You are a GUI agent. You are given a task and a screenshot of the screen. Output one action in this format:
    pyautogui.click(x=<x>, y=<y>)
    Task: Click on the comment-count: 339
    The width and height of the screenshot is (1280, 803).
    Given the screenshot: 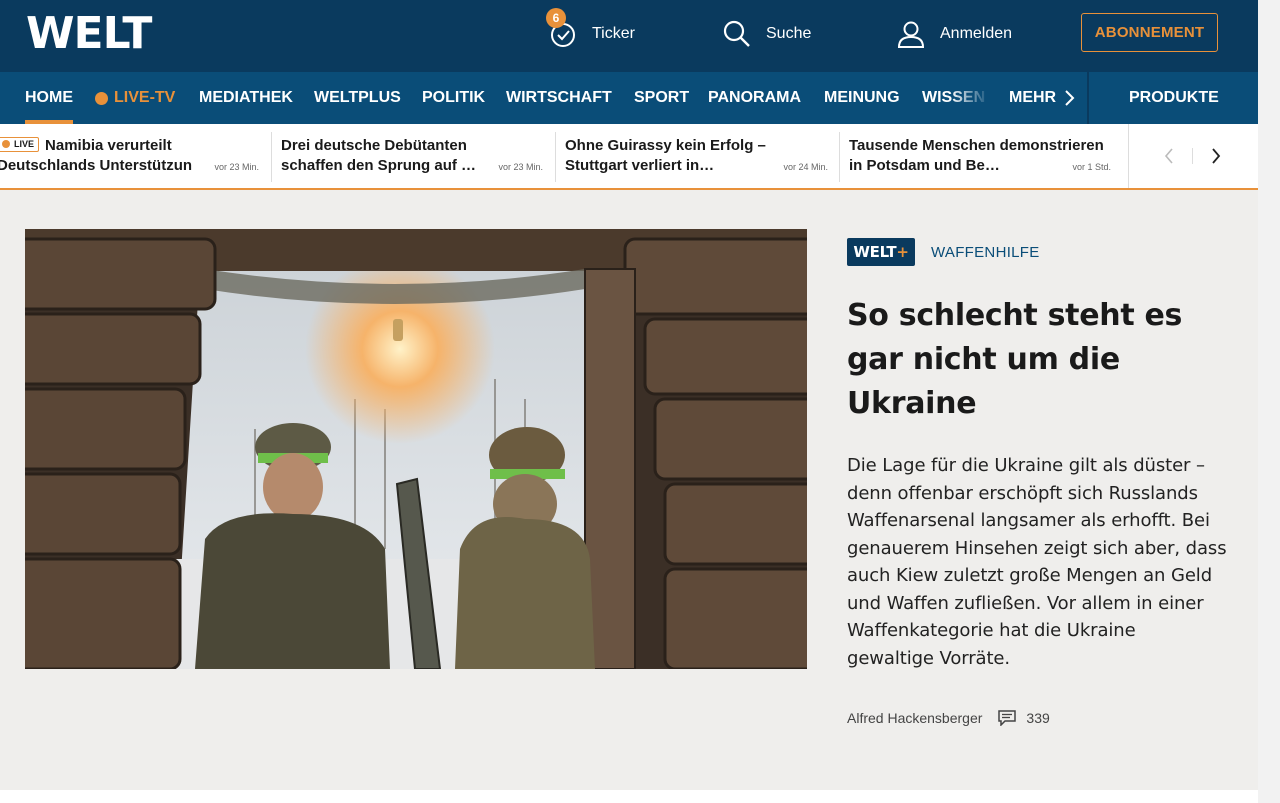 What is the action you would take?
    pyautogui.click(x=1038, y=718)
    